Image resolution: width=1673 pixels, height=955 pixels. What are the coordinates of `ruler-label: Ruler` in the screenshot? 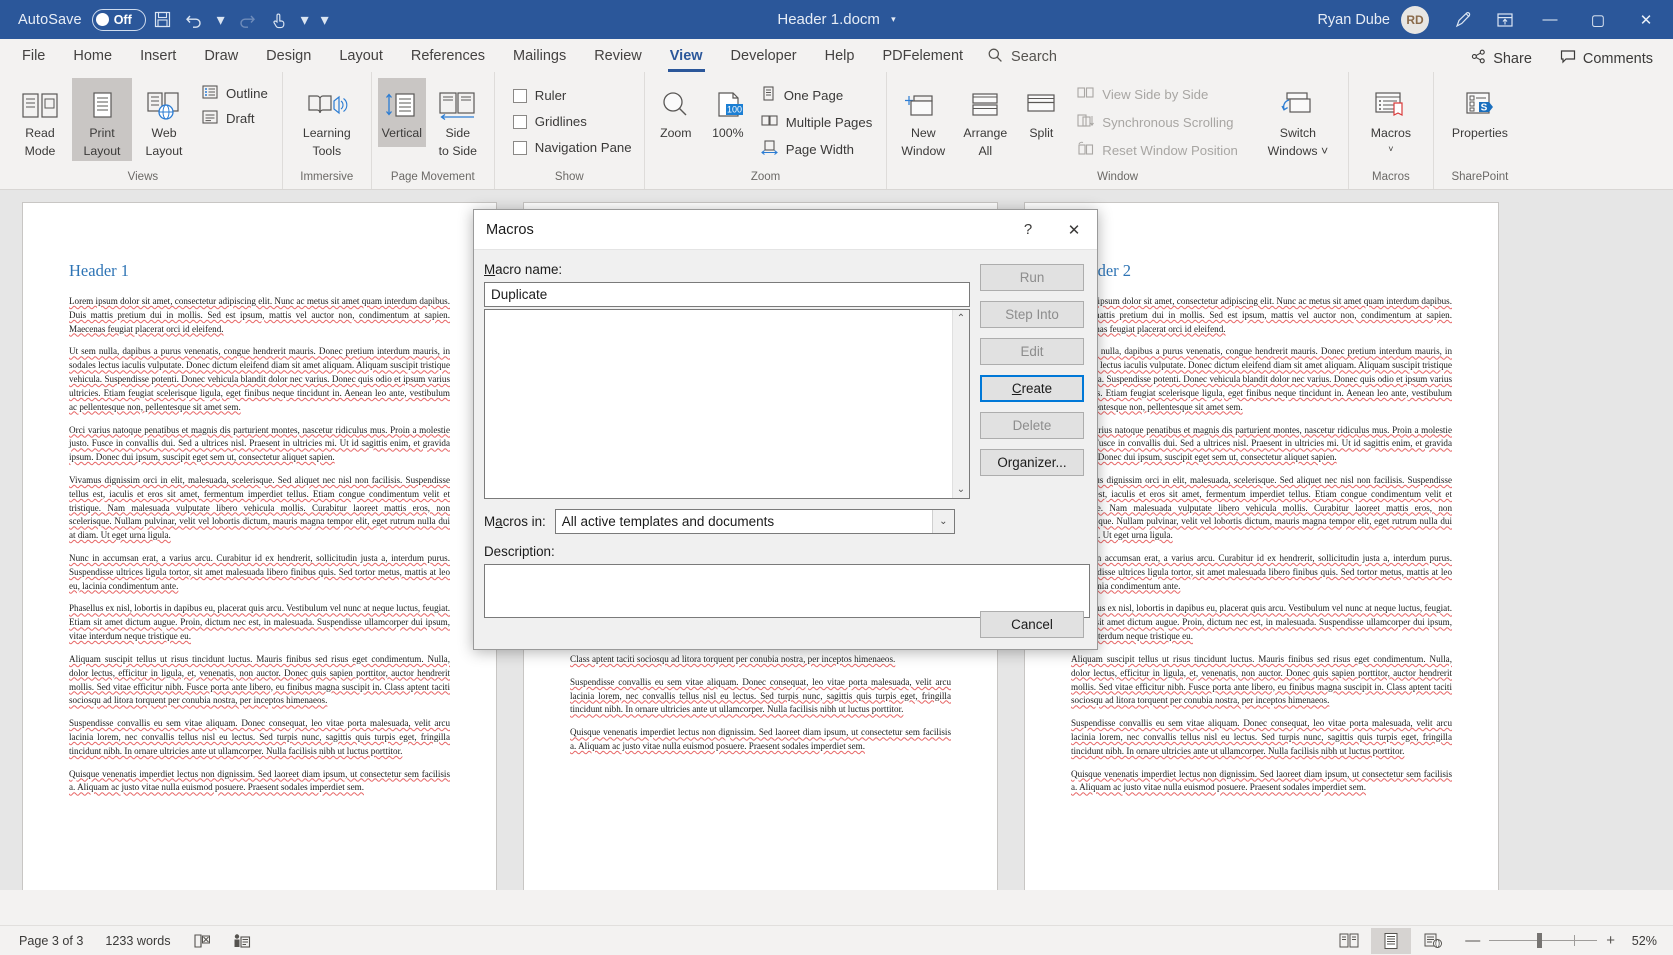 It's located at (550, 95).